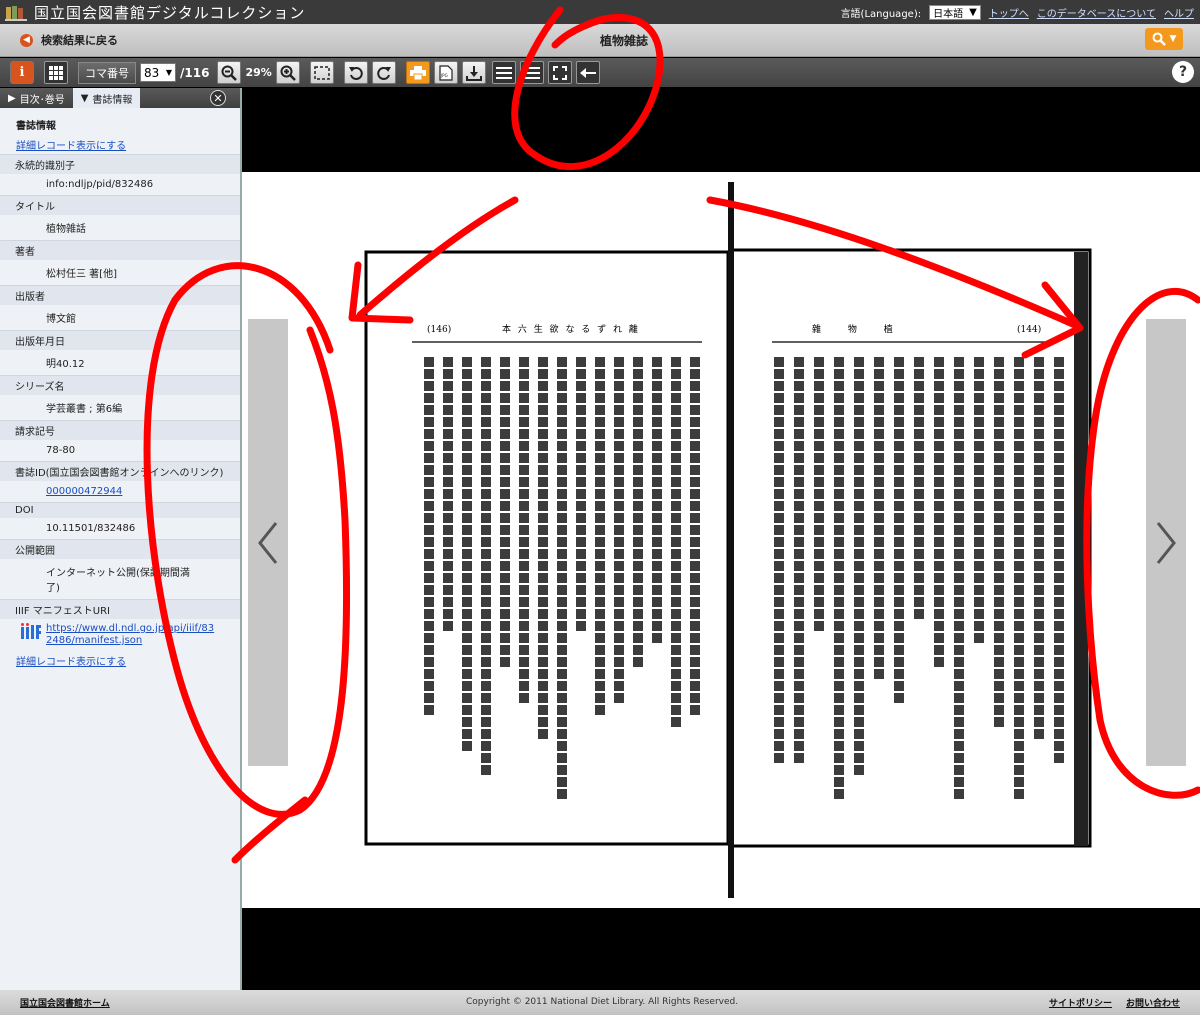 The height and width of the screenshot is (1015, 1200). Describe the element at coordinates (1080, 1002) in the screenshot. I see `site-policy-link: サイトポリシー` at that location.